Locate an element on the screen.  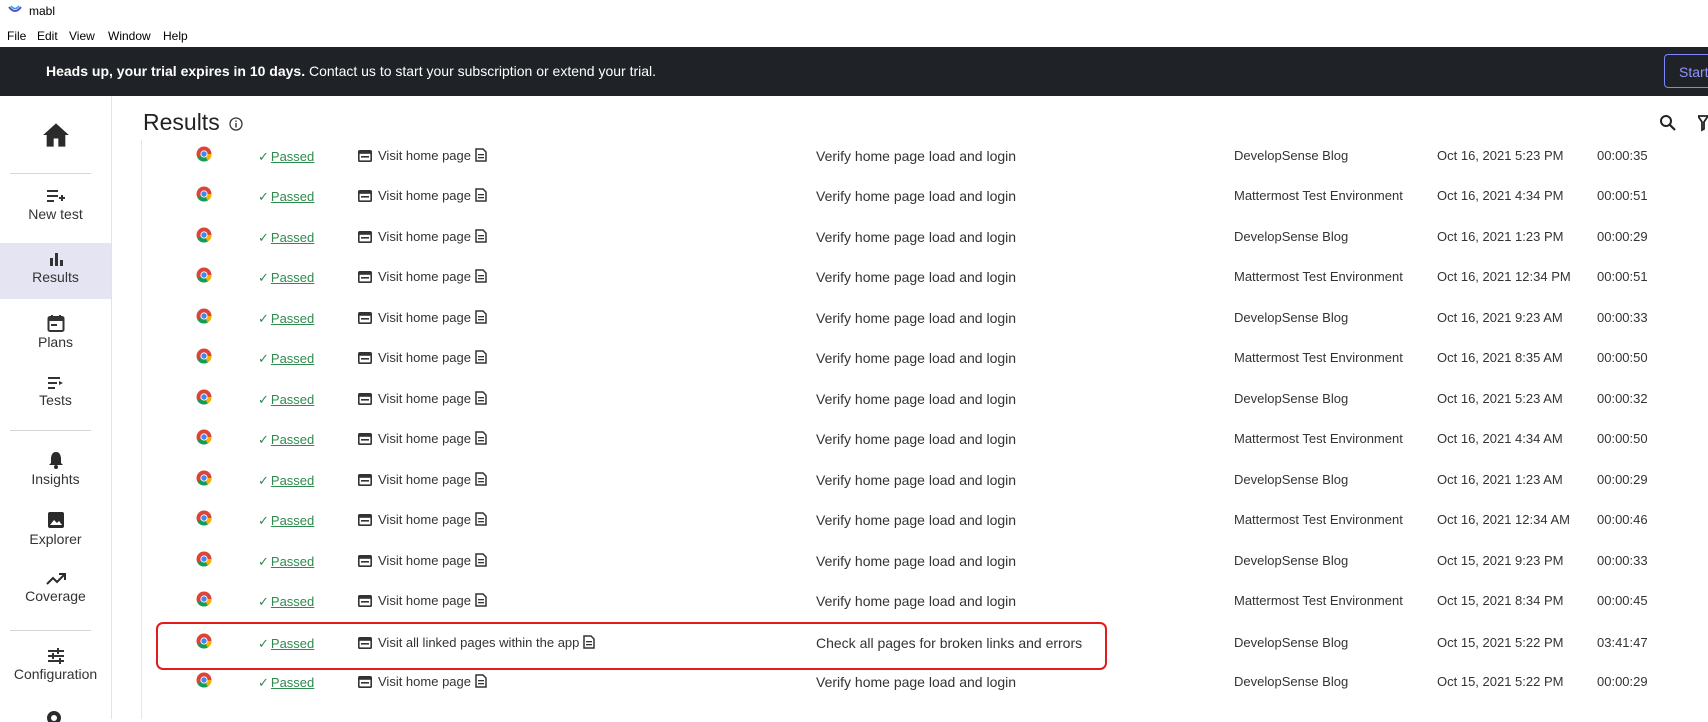
sidebar-item-insights: Insights is located at coordinates (55, 473).